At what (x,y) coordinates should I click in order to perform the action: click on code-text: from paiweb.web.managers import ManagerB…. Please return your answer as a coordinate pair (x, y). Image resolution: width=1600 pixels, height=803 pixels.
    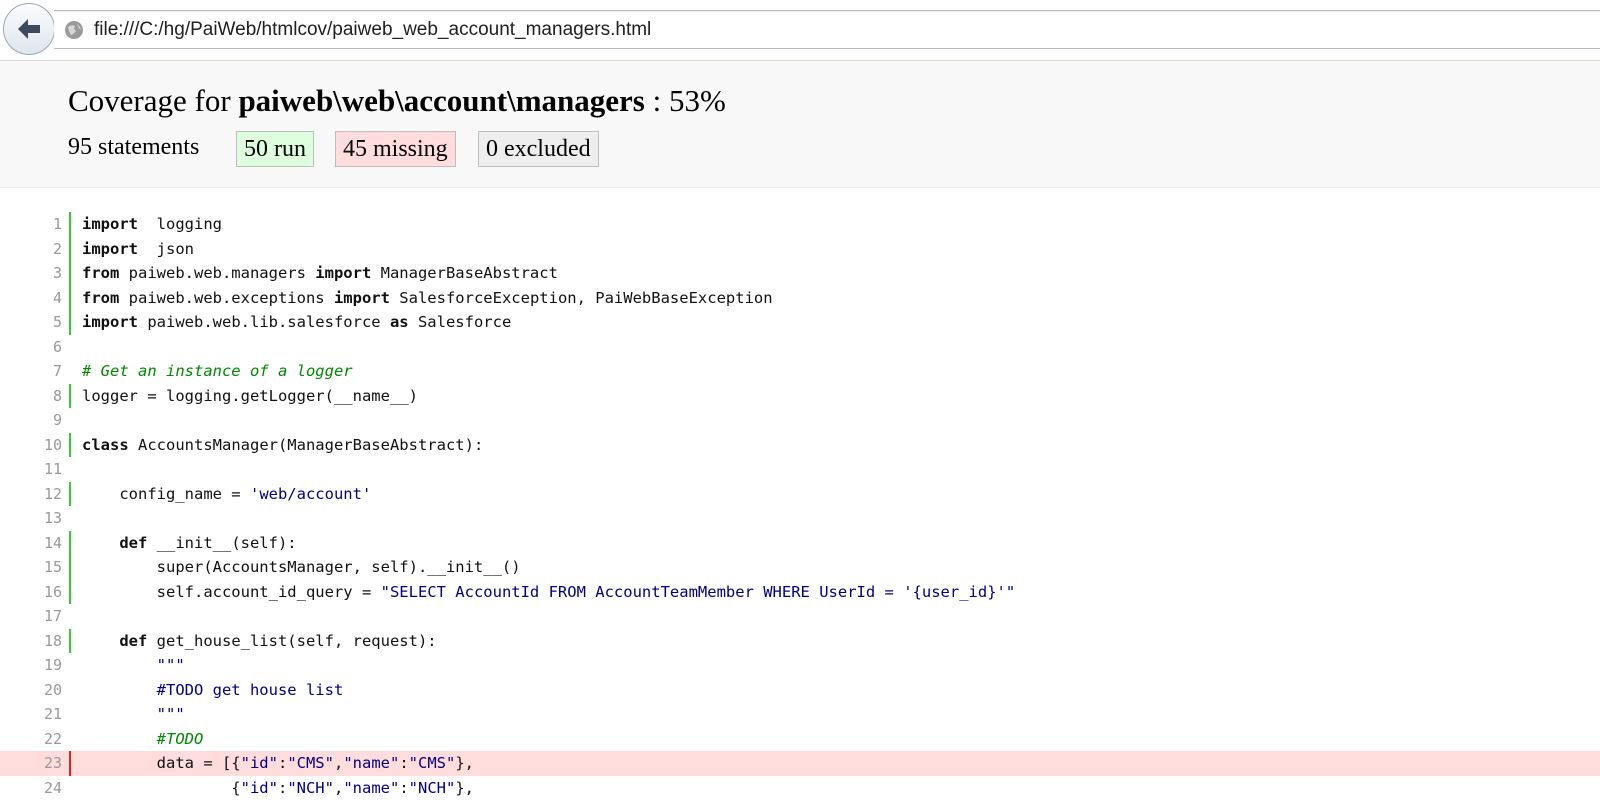
    Looking at the image, I should click on (320, 273).